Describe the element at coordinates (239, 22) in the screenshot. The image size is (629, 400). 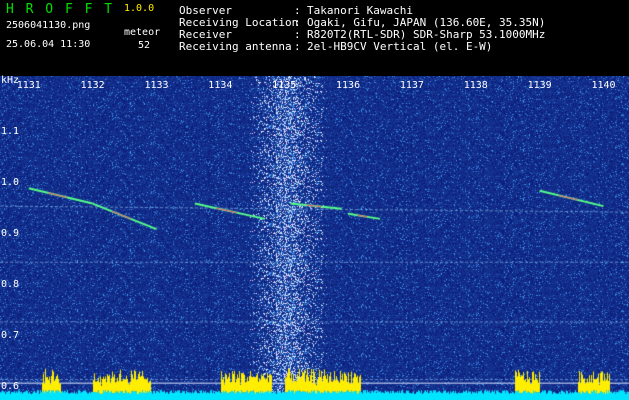
I see `location-label: Receiving Location` at that location.